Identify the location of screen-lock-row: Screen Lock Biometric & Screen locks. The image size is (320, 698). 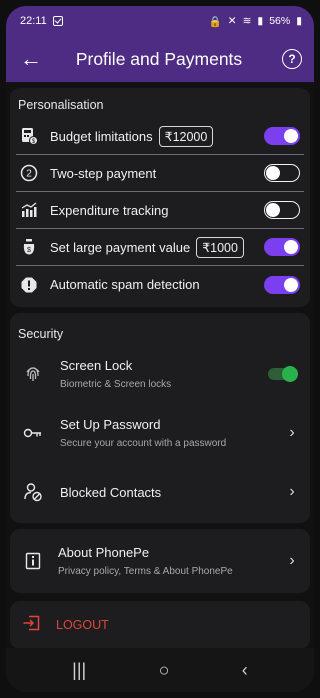
(160, 374).